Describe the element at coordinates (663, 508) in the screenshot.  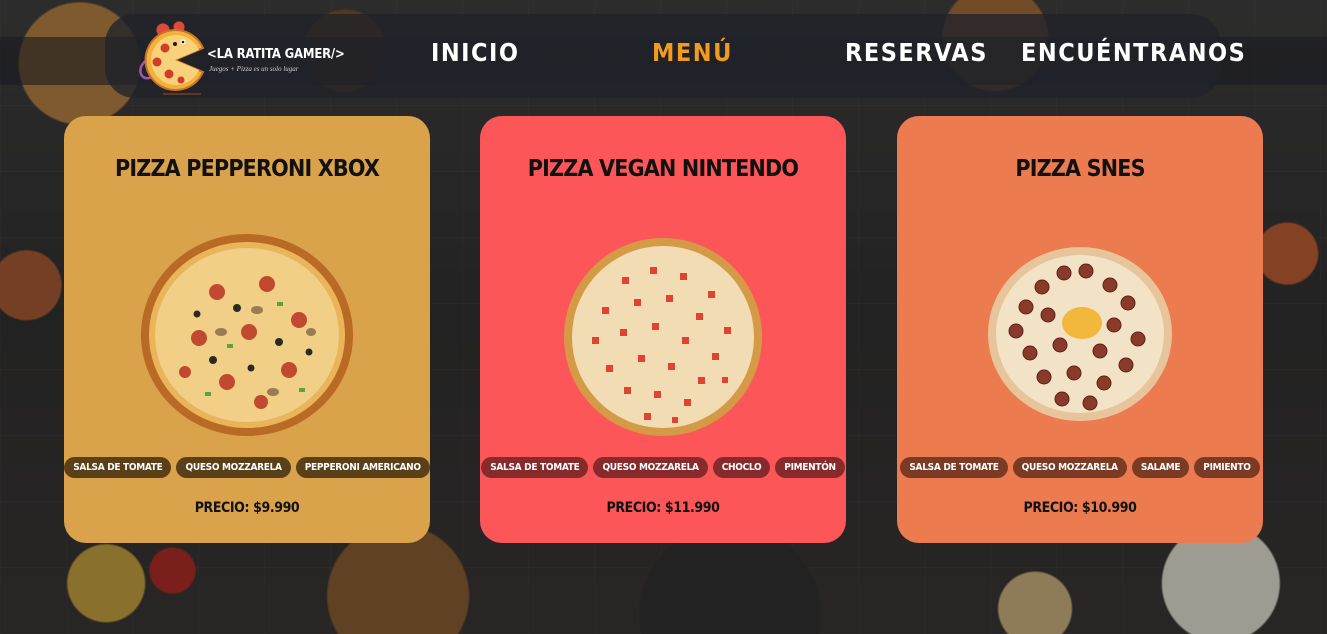
I see `price-line: PRECIO: $11.990` at that location.